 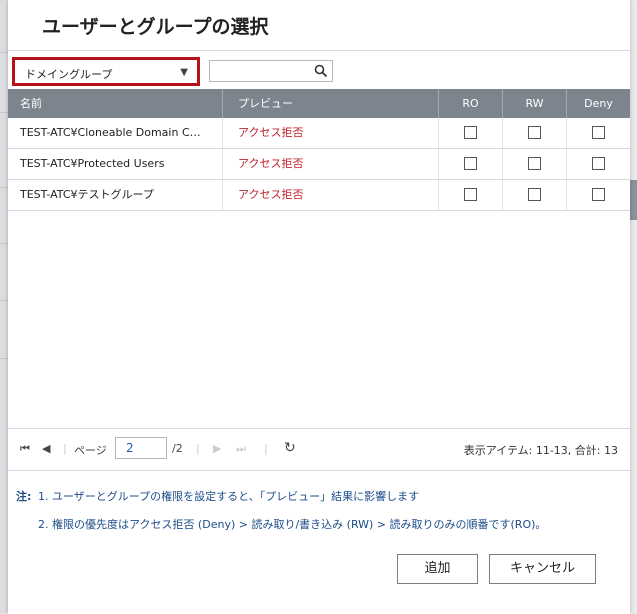 I want to click on search-input, so click(x=264, y=72).